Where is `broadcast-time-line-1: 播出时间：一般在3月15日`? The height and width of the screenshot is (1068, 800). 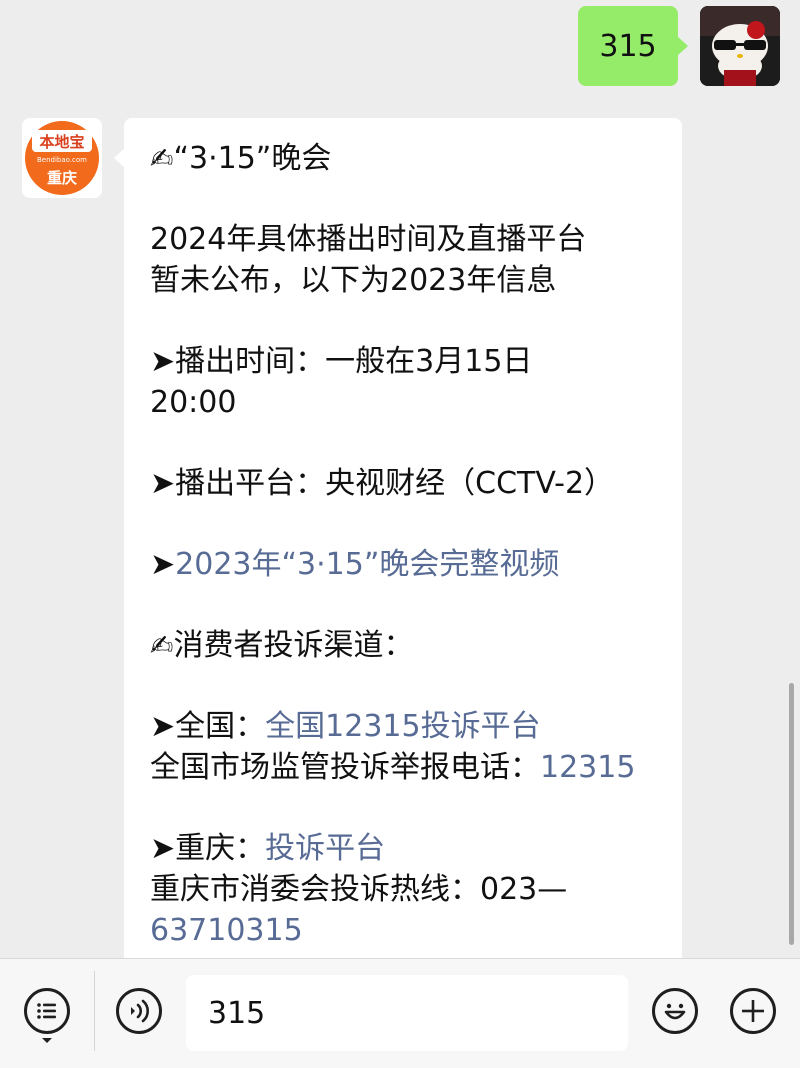 broadcast-time-line-1: 播出时间：一般在3月15日 is located at coordinates (354, 361).